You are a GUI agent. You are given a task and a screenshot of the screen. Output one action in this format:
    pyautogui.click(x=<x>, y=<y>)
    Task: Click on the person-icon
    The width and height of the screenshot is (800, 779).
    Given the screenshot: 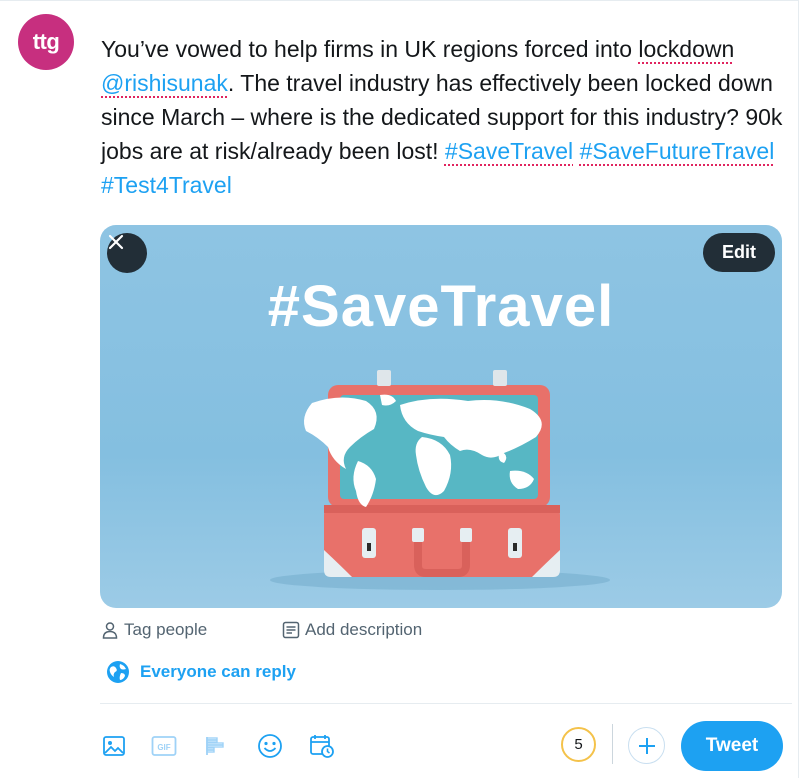 What is the action you would take?
    pyautogui.click(x=110, y=630)
    